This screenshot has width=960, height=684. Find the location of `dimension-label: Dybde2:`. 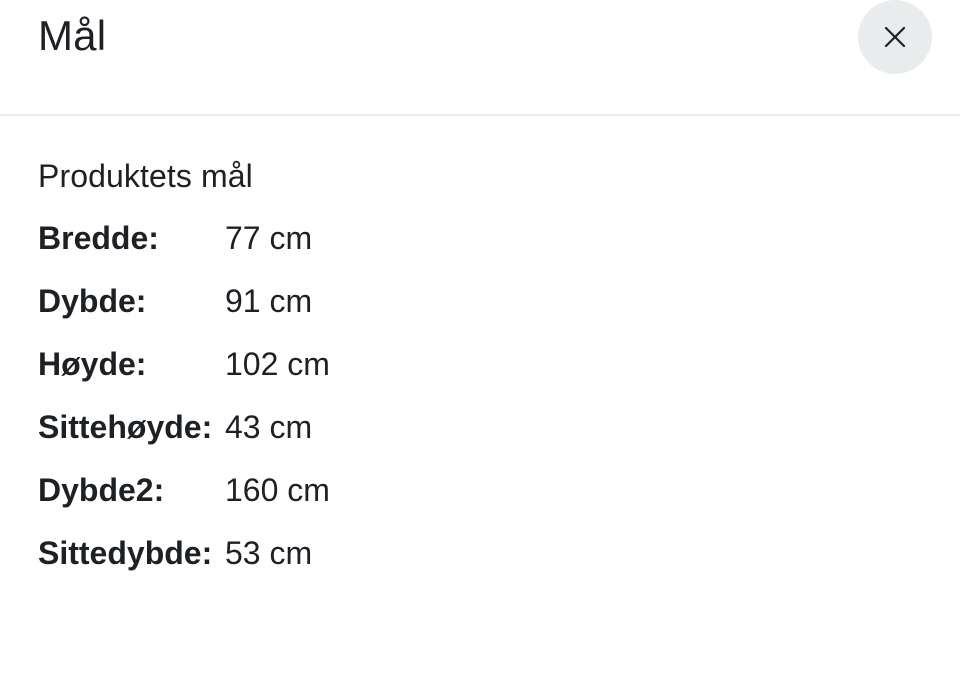

dimension-label: Dybde2: is located at coordinates (101, 489).